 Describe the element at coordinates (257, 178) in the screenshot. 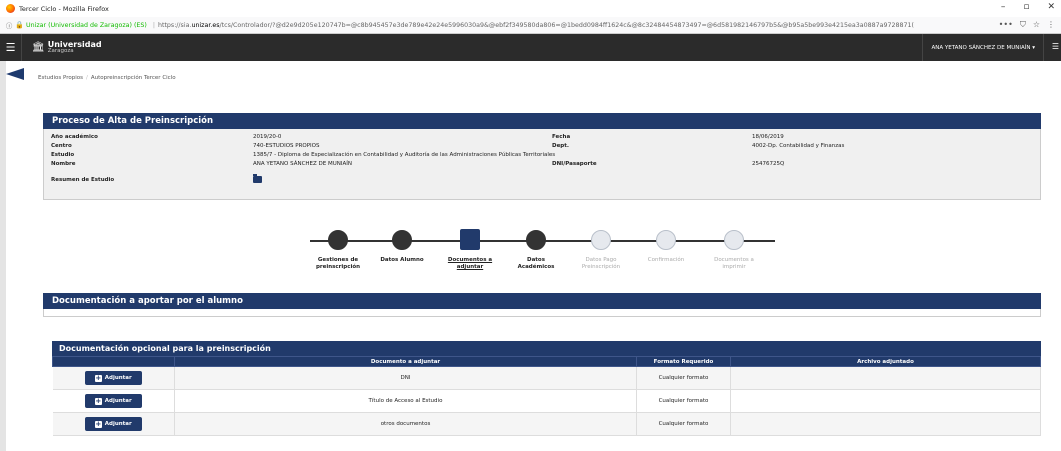

I see `folder-open-icon` at that location.